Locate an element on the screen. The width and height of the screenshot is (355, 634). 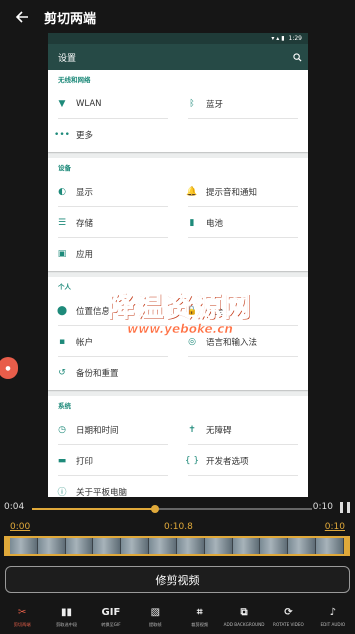
settings-item: ◐ 显示 is located at coordinates (113, 191).